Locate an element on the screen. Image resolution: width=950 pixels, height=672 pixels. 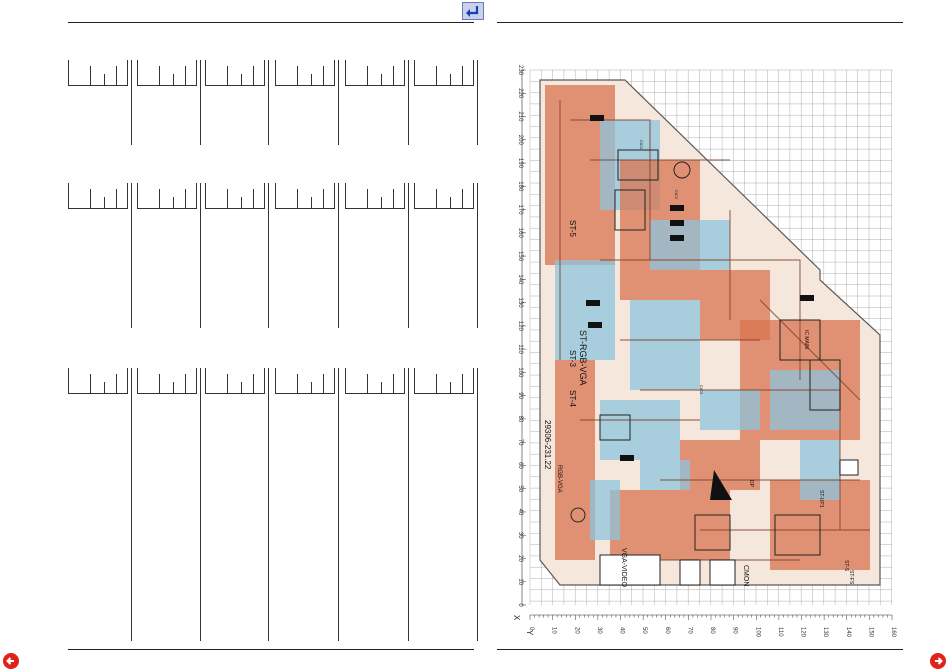
ruler-label: 140 is located at coordinates (520, 279).